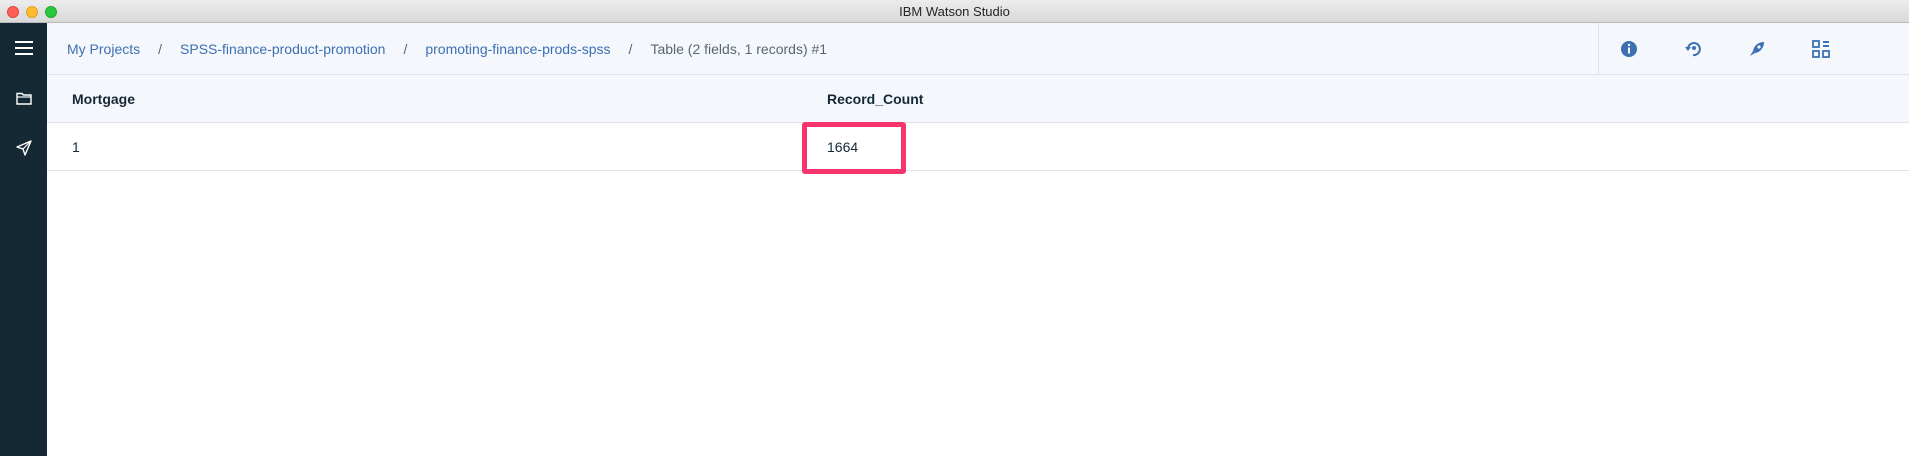 Image resolution: width=1909 pixels, height=456 pixels. What do you see at coordinates (23, 239) in the screenshot?
I see `left-navigation-rail` at bounding box center [23, 239].